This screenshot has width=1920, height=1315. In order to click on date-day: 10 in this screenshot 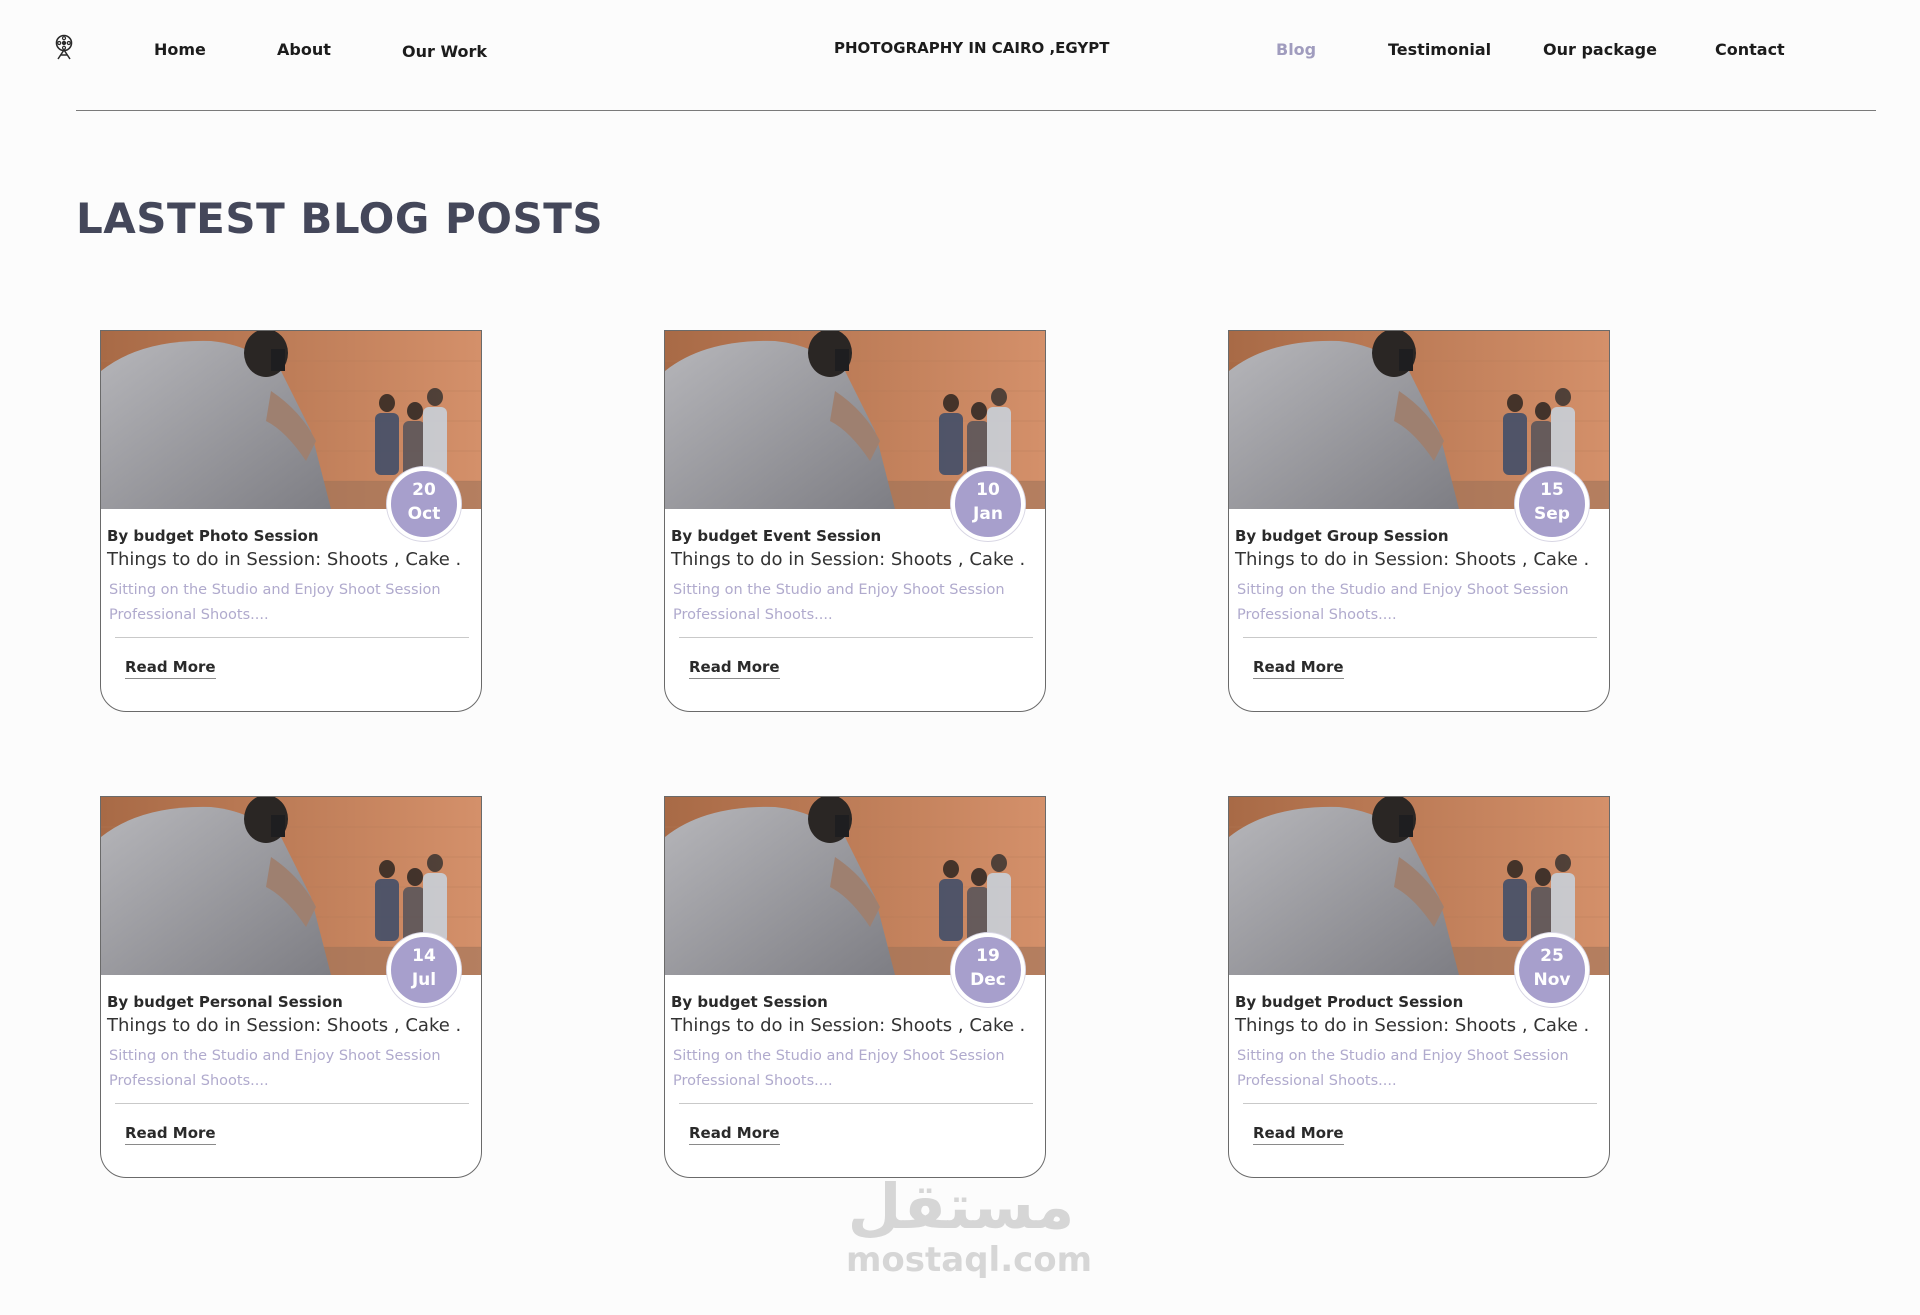, I will do `click(988, 490)`.